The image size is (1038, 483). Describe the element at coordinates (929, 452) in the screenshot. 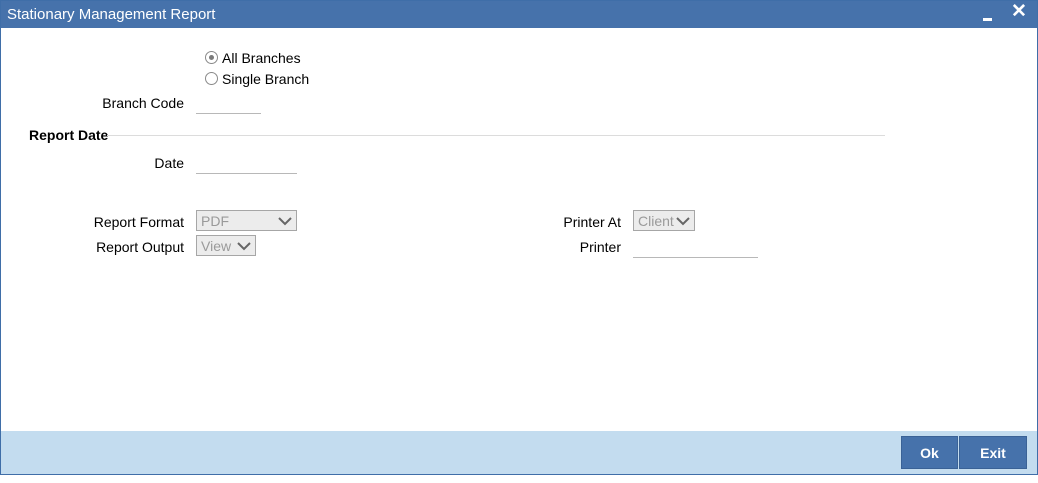

I see `ok-button: Ok` at that location.